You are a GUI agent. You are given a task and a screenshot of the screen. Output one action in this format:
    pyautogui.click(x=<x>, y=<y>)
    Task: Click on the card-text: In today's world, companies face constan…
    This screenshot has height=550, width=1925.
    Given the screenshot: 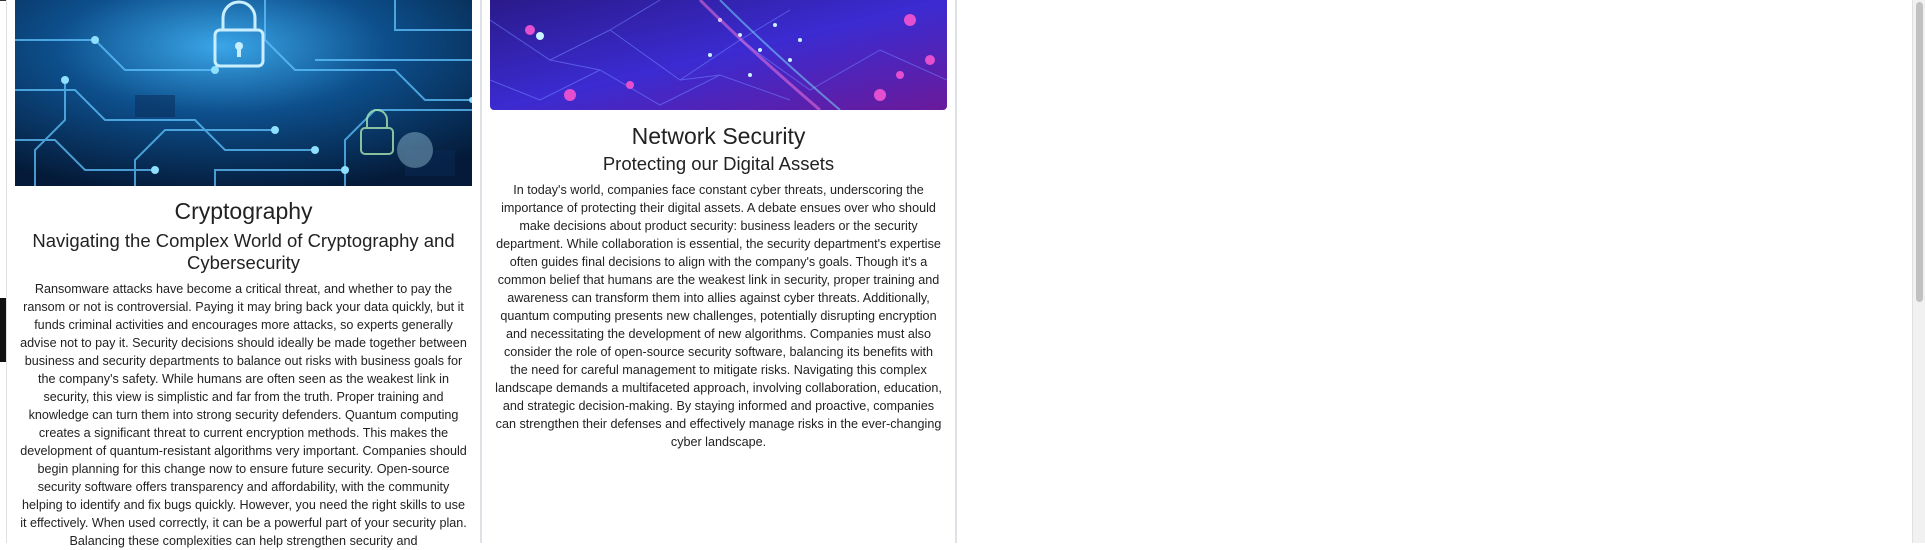 What is the action you would take?
    pyautogui.click(x=718, y=316)
    